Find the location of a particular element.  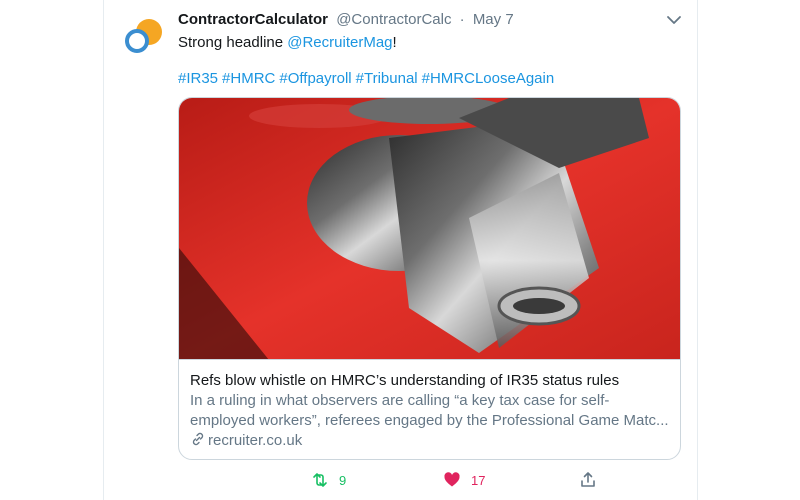

display-name: ContractorCalculator is located at coordinates (253, 19).